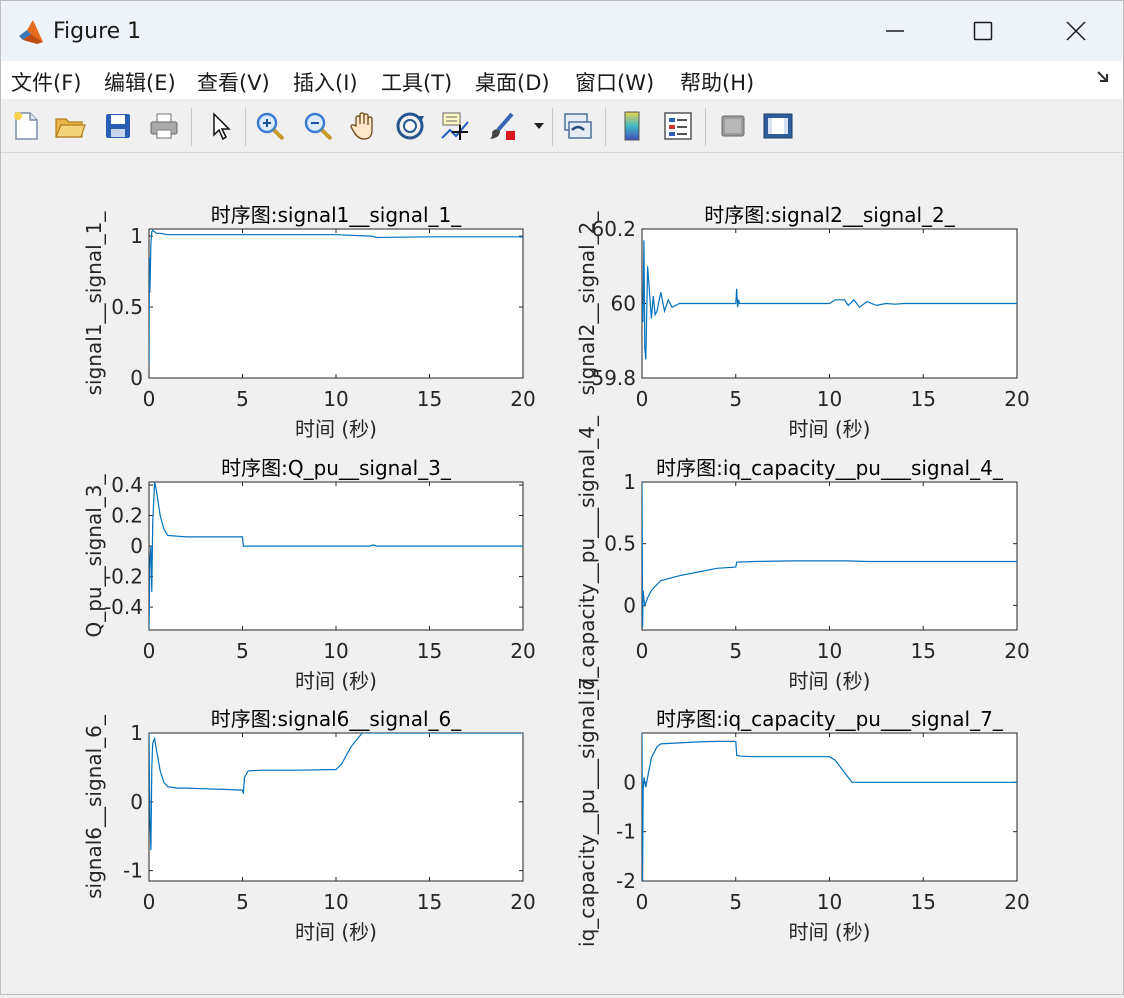  I want to click on rotate-3d-icon, so click(410, 126).